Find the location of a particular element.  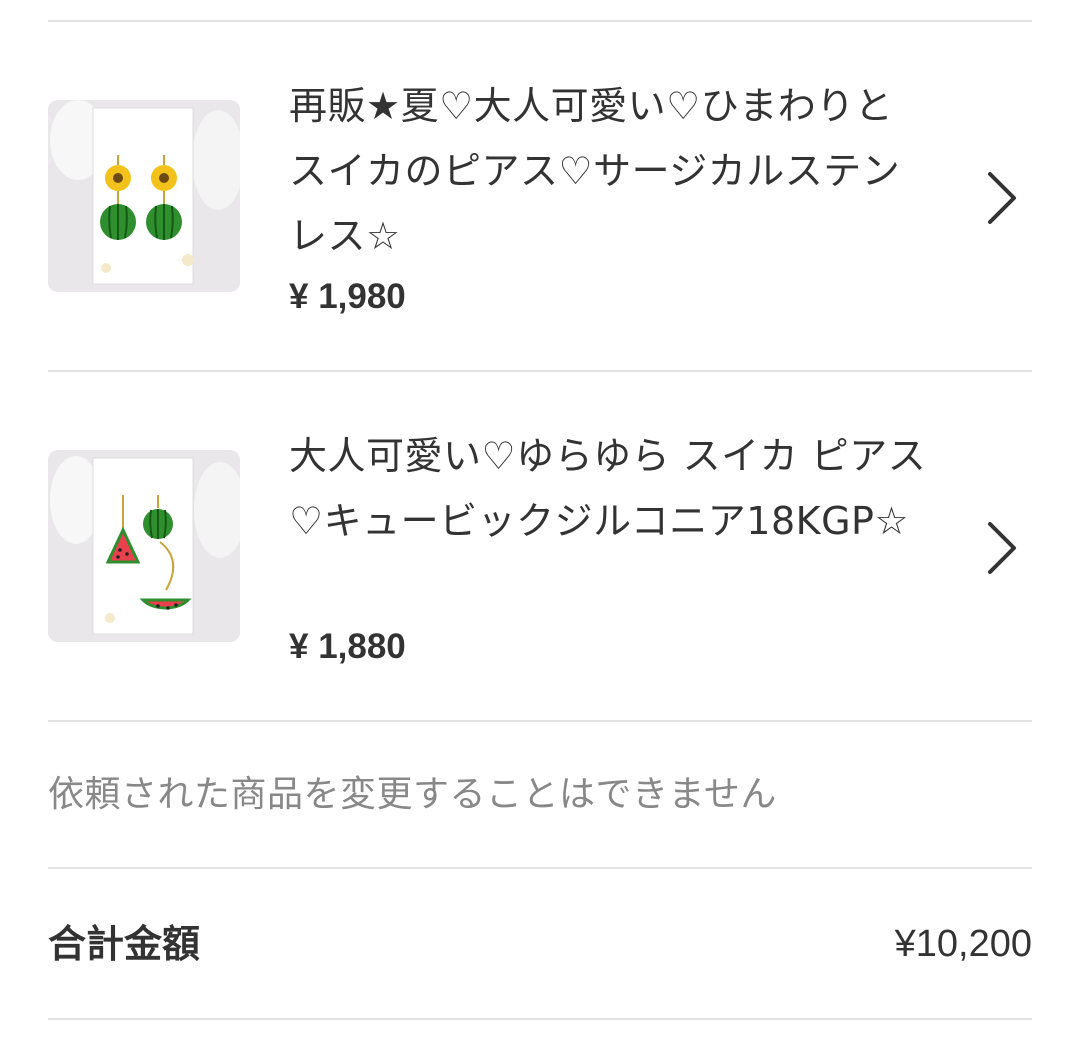

total-label: 合計金額 is located at coordinates (124, 944).